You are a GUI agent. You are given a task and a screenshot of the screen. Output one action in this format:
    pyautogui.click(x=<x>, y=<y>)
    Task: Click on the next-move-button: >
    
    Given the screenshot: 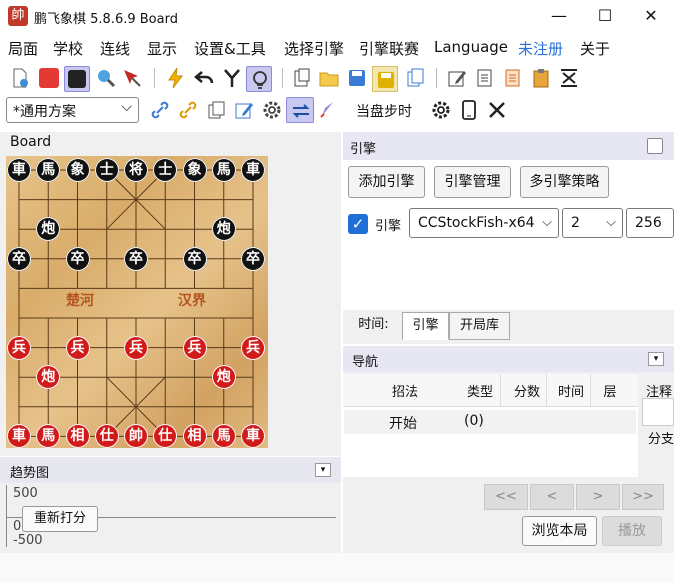 What is the action you would take?
    pyautogui.click(x=598, y=497)
    